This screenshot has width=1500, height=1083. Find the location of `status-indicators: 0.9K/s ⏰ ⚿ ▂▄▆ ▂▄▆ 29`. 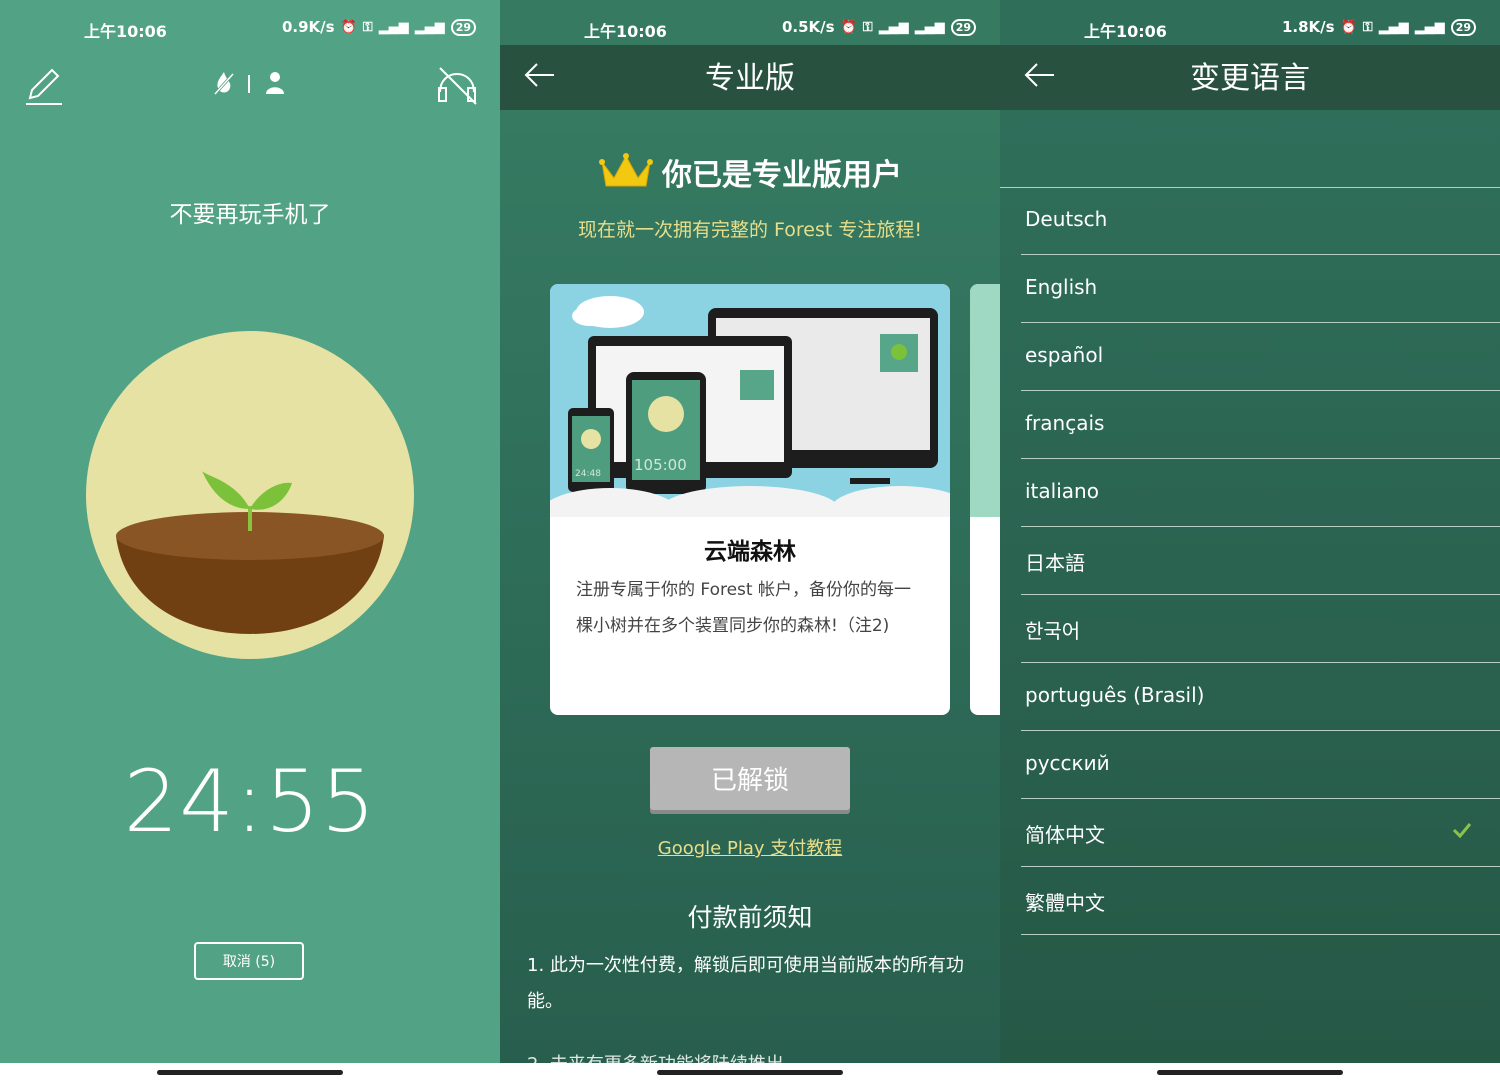

status-indicators: 0.9K/s ⏰ ⚿ ▂▄▆ ▂▄▆ 29 is located at coordinates (379, 27).